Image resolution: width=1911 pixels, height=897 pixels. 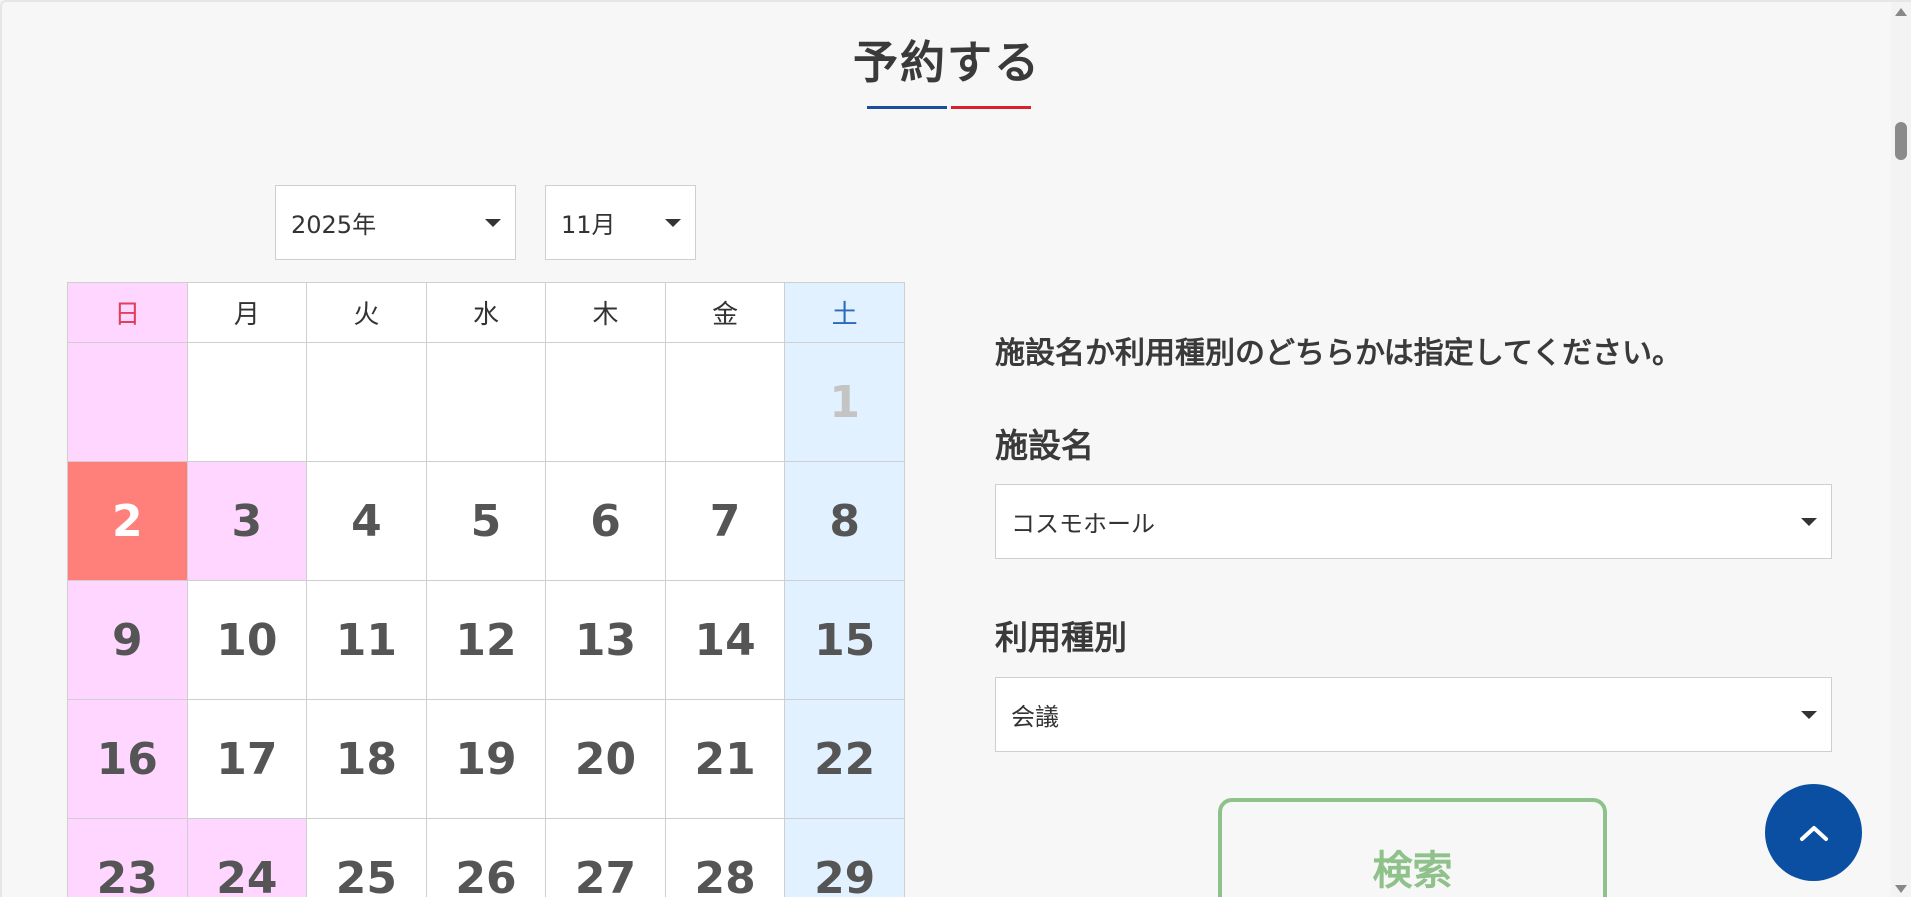 I want to click on calendar-day: 12, so click(x=486, y=640).